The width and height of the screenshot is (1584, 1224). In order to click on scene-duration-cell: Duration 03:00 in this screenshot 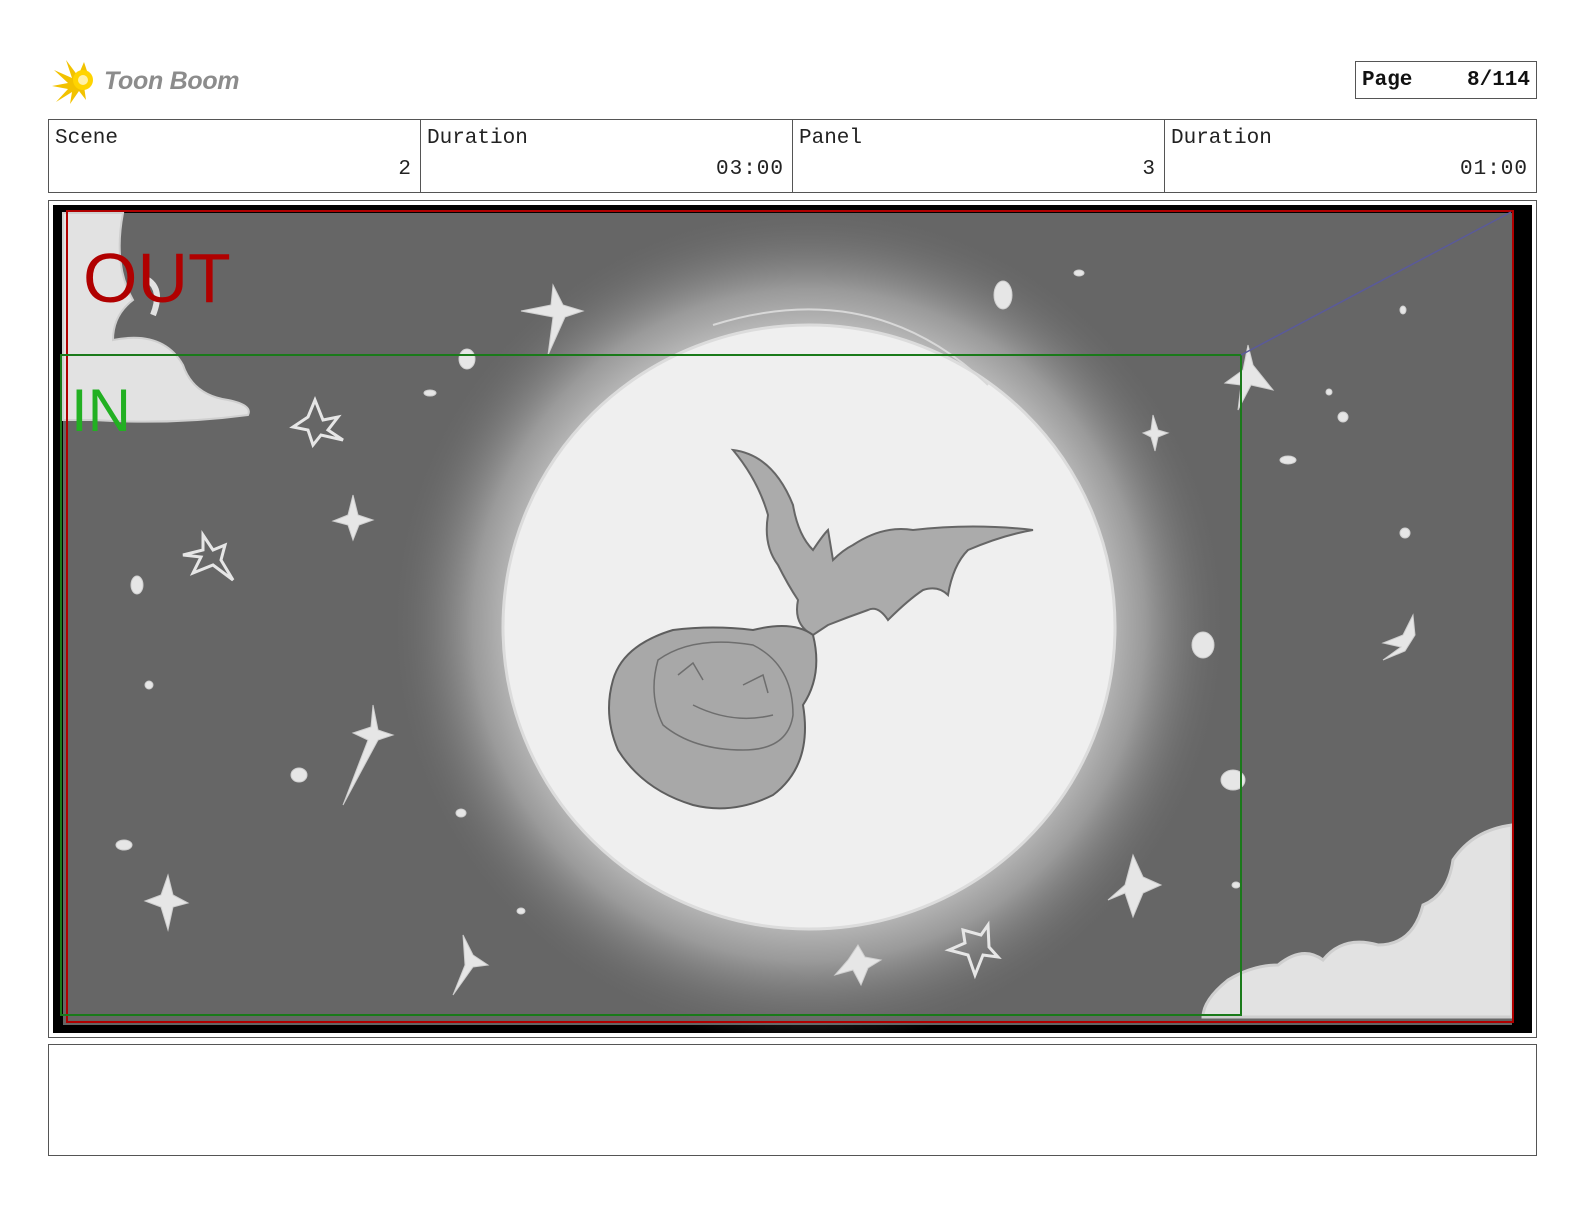, I will do `click(607, 156)`.